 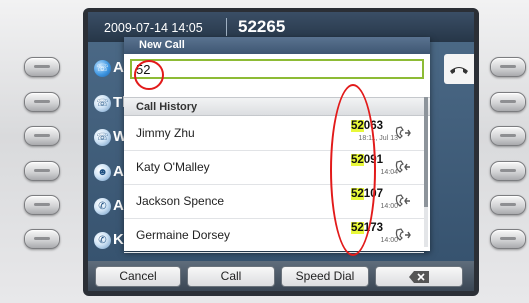 What do you see at coordinates (277, 106) in the screenshot?
I see `call-history-header: Call History` at bounding box center [277, 106].